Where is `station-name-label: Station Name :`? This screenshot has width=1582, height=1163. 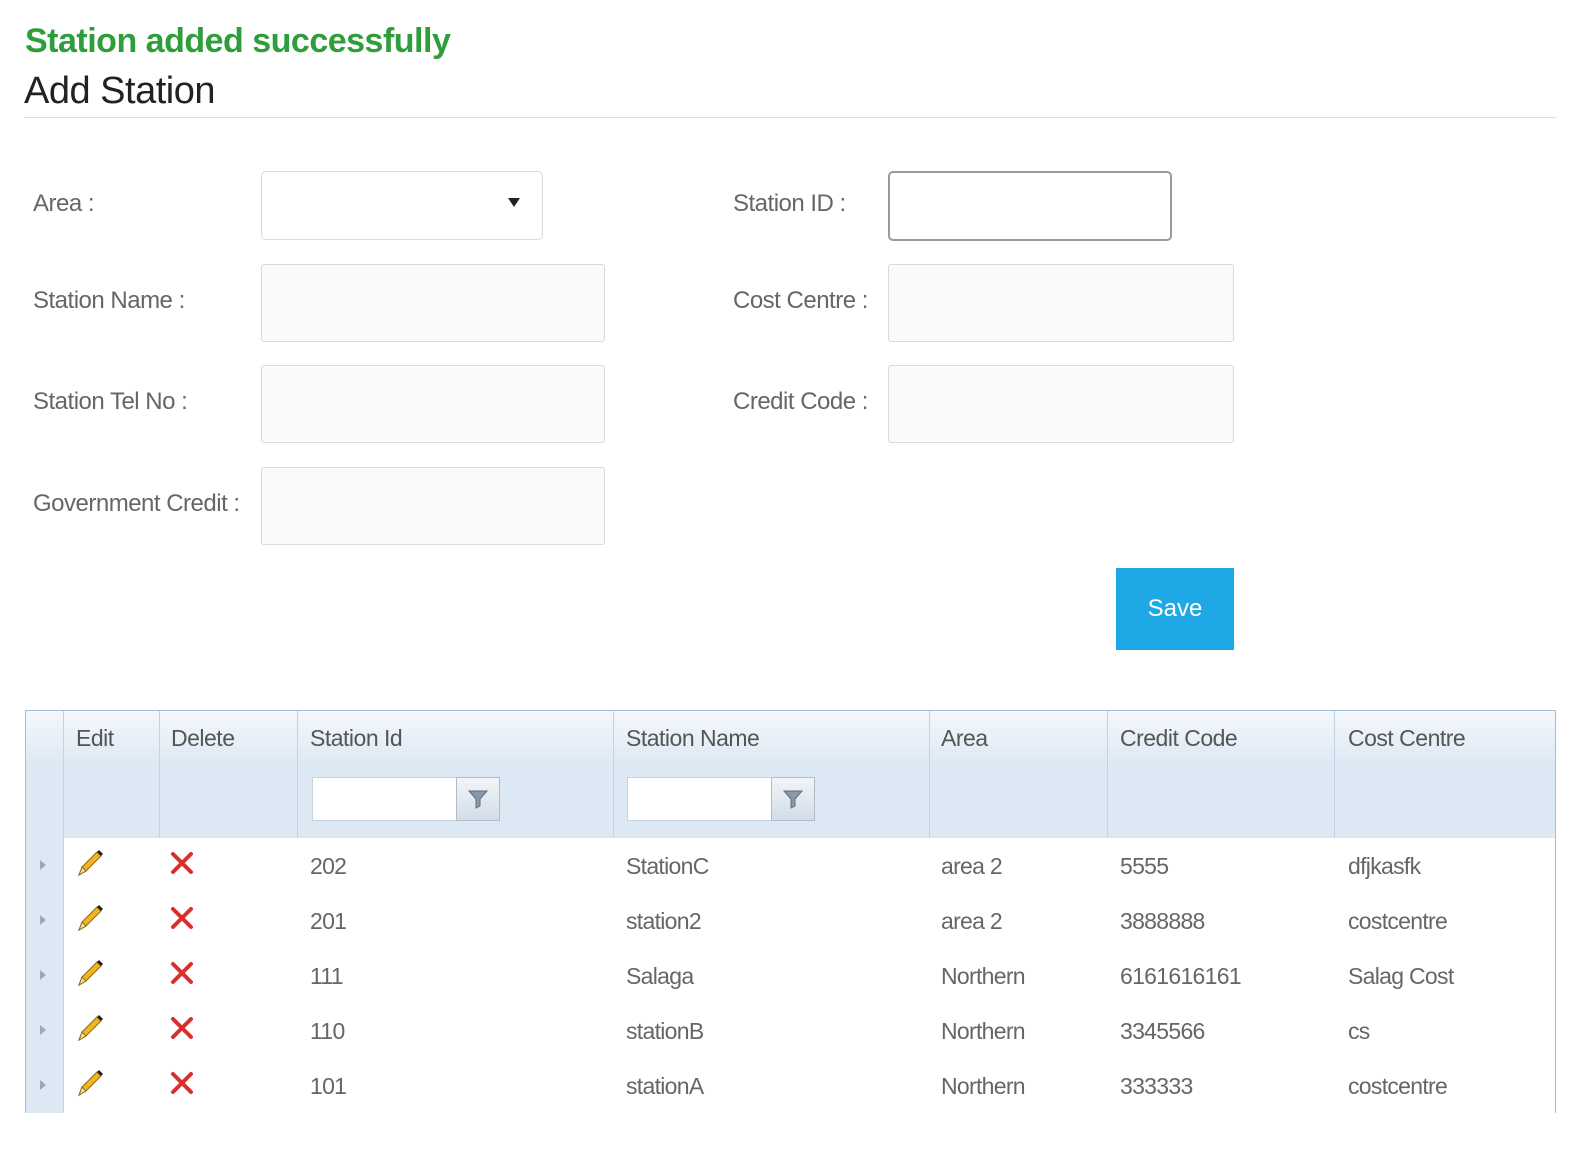 station-name-label: Station Name : is located at coordinates (109, 300).